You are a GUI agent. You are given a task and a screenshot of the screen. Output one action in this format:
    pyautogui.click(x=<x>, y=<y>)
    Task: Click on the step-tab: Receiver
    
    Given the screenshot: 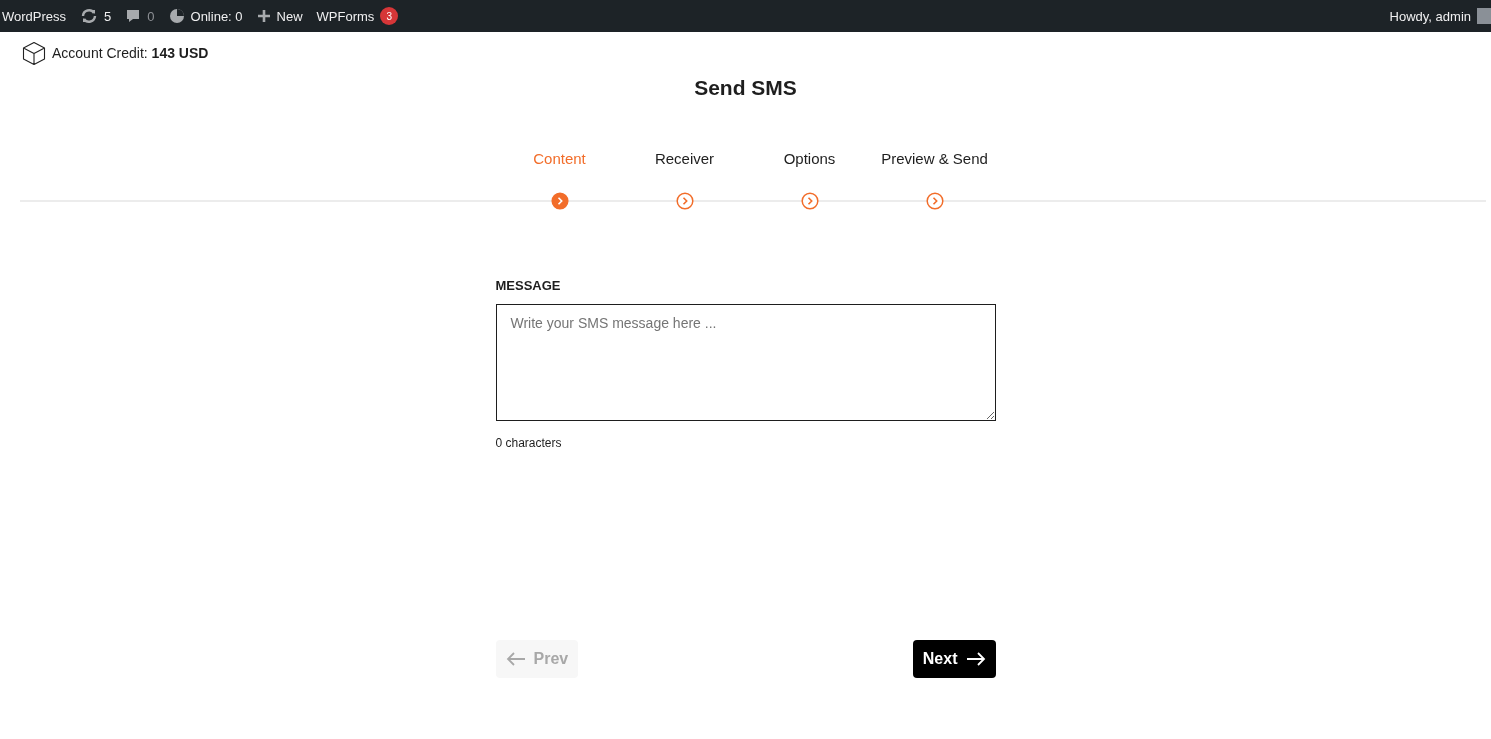 What is the action you would take?
    pyautogui.click(x=684, y=180)
    